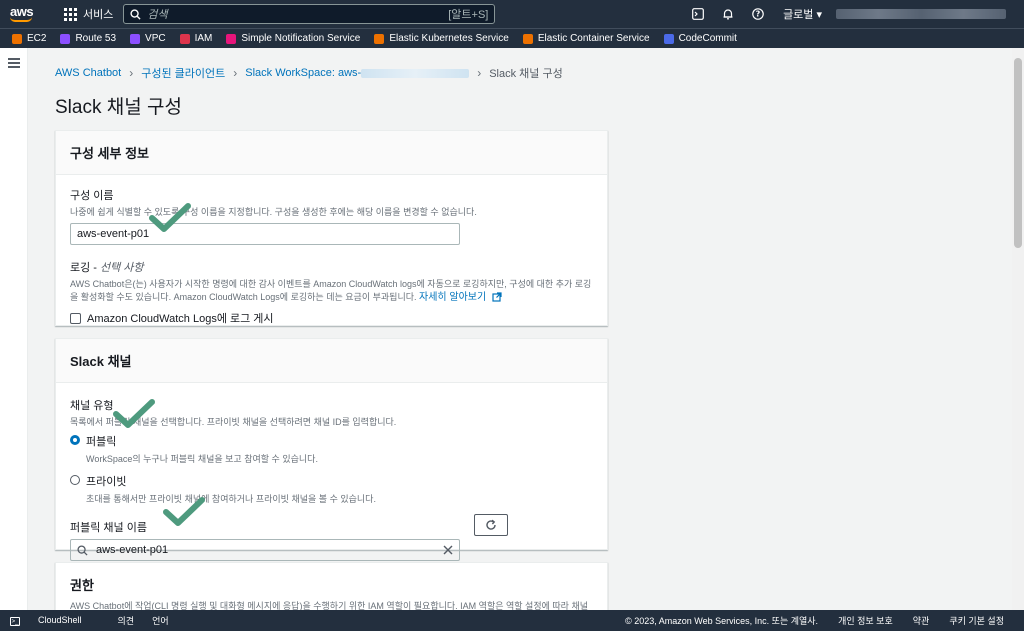 This screenshot has width=1024, height=631. What do you see at coordinates (132, 550) in the screenshot?
I see `public-channel-value: aws-event-p01` at bounding box center [132, 550].